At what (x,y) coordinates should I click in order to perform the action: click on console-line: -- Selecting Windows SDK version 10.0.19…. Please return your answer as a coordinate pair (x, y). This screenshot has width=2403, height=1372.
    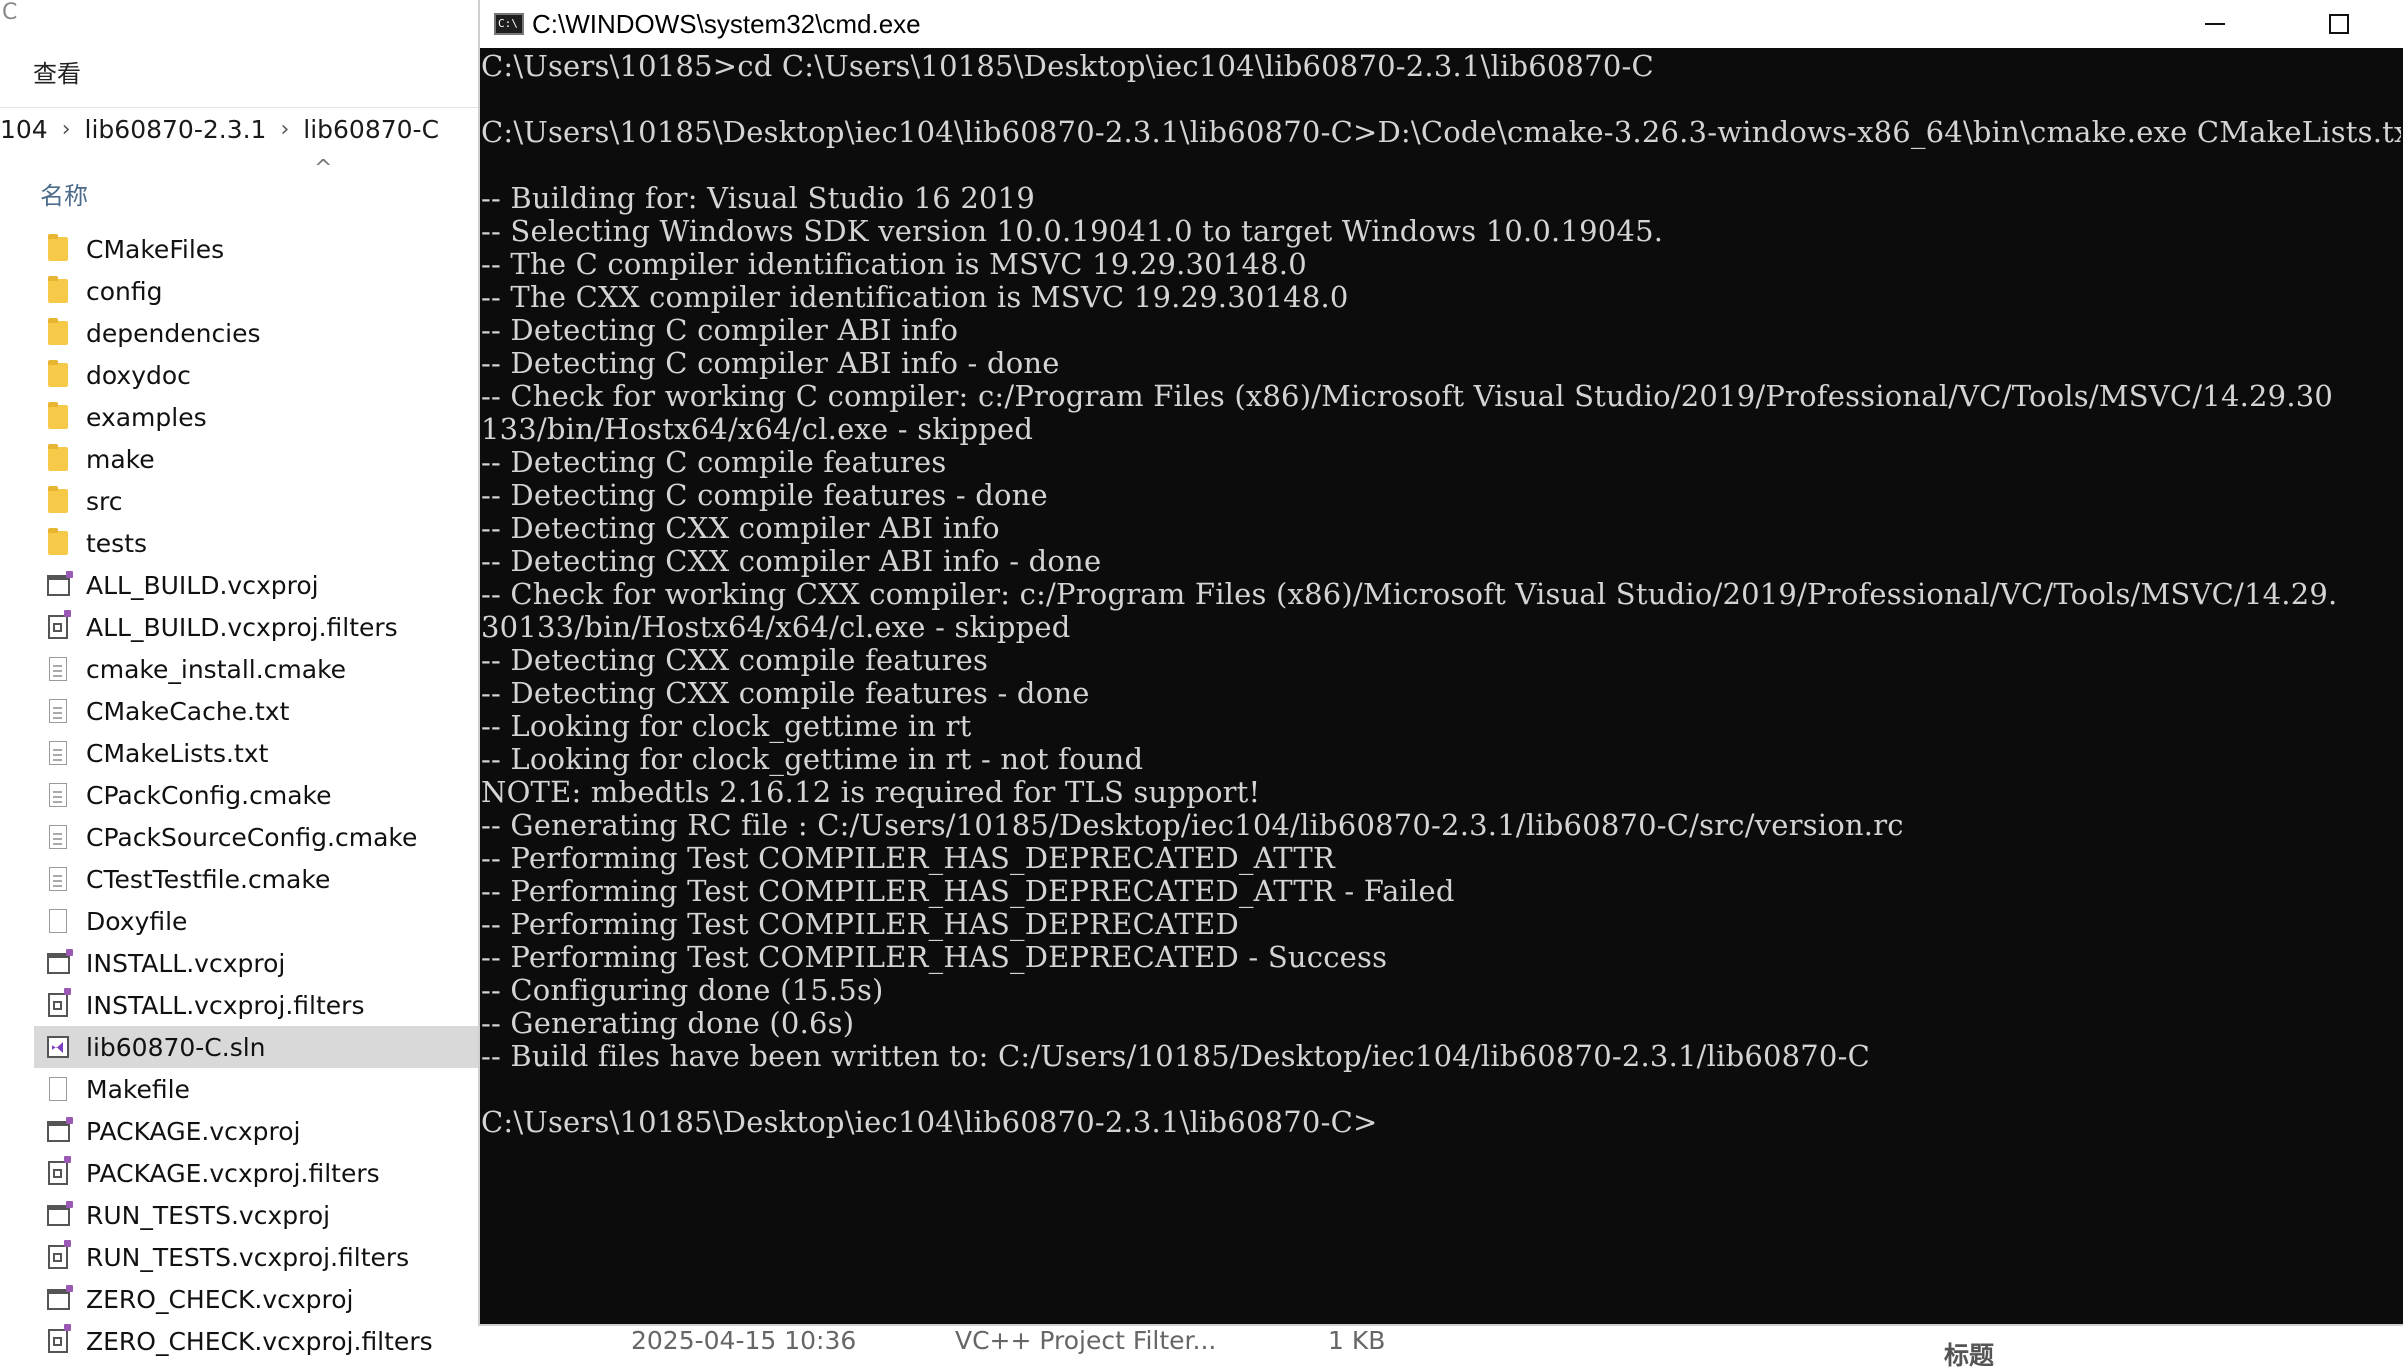
    Looking at the image, I should click on (1072, 231).